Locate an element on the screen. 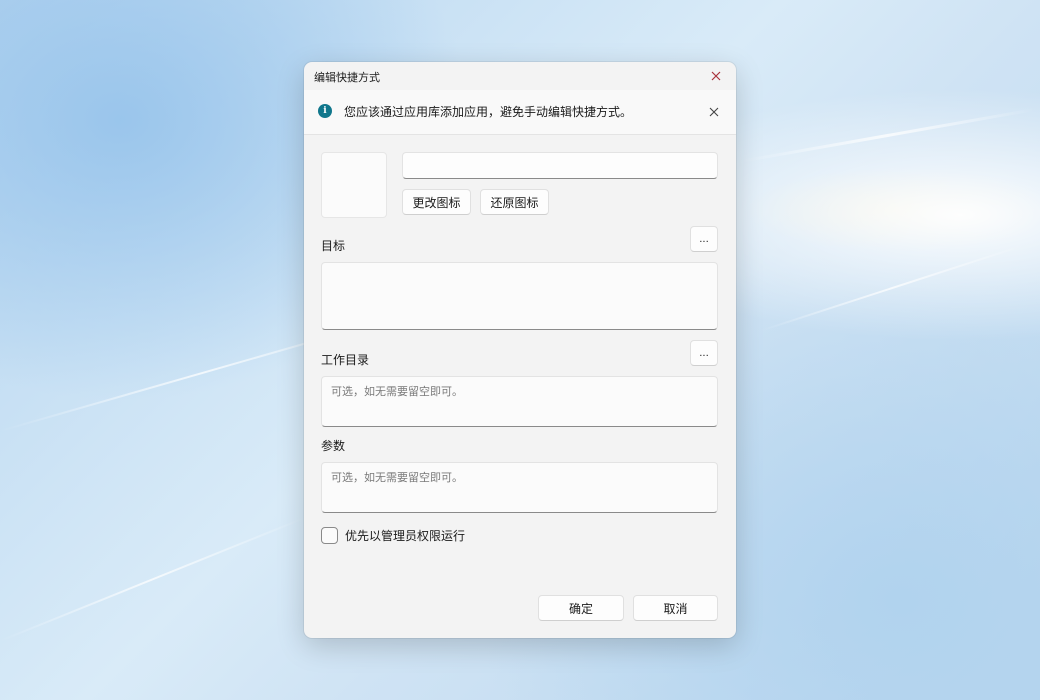  info-icon: i is located at coordinates (325, 111).